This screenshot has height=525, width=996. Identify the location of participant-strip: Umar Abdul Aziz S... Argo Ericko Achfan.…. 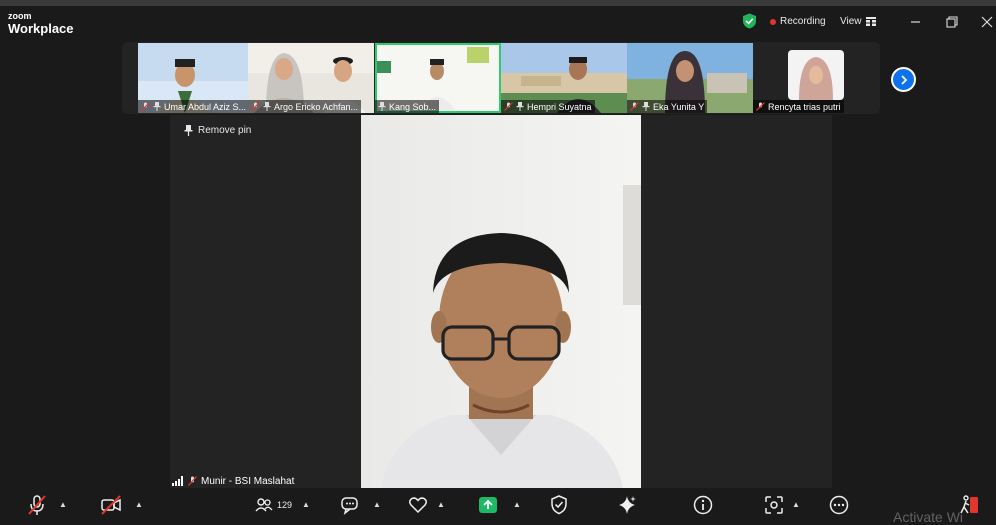
(501, 78).